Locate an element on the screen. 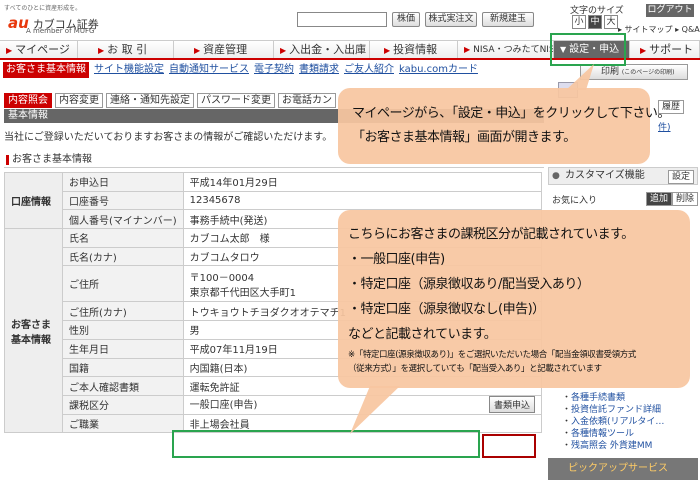 The width and height of the screenshot is (700, 480). tab-change: 内容変更 is located at coordinates (79, 100).